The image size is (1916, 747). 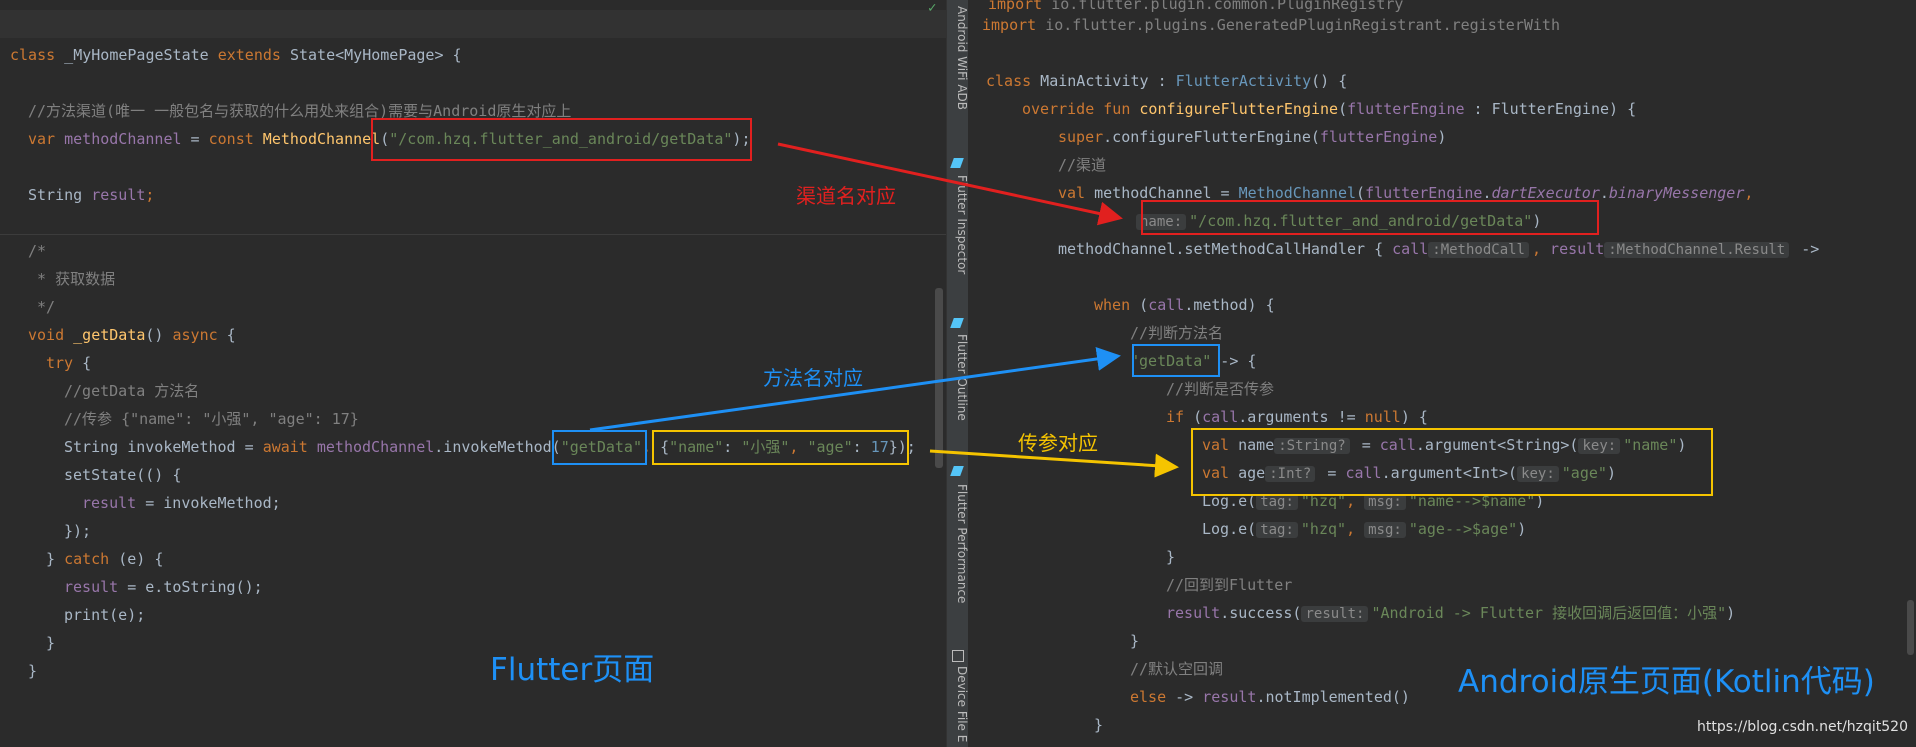 What do you see at coordinates (884, 310) in the screenshot?
I see `annotation-arrows` at bounding box center [884, 310].